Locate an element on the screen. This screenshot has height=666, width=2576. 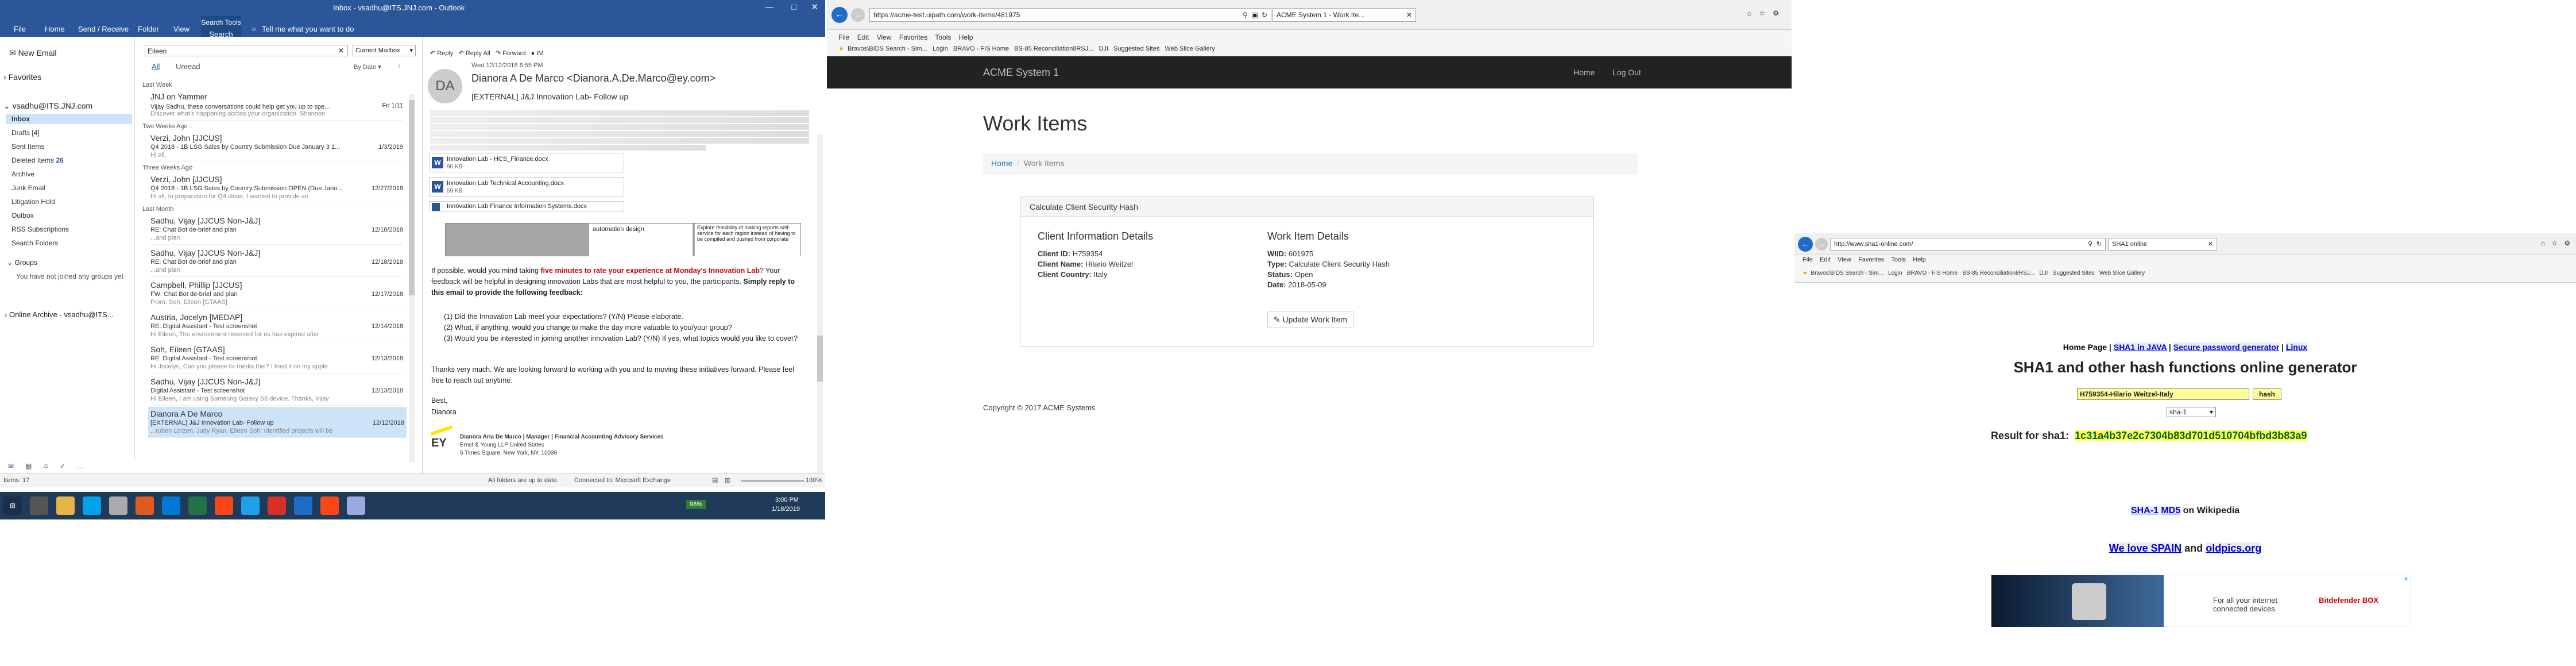
tab-folder: Folder is located at coordinates (148, 29).